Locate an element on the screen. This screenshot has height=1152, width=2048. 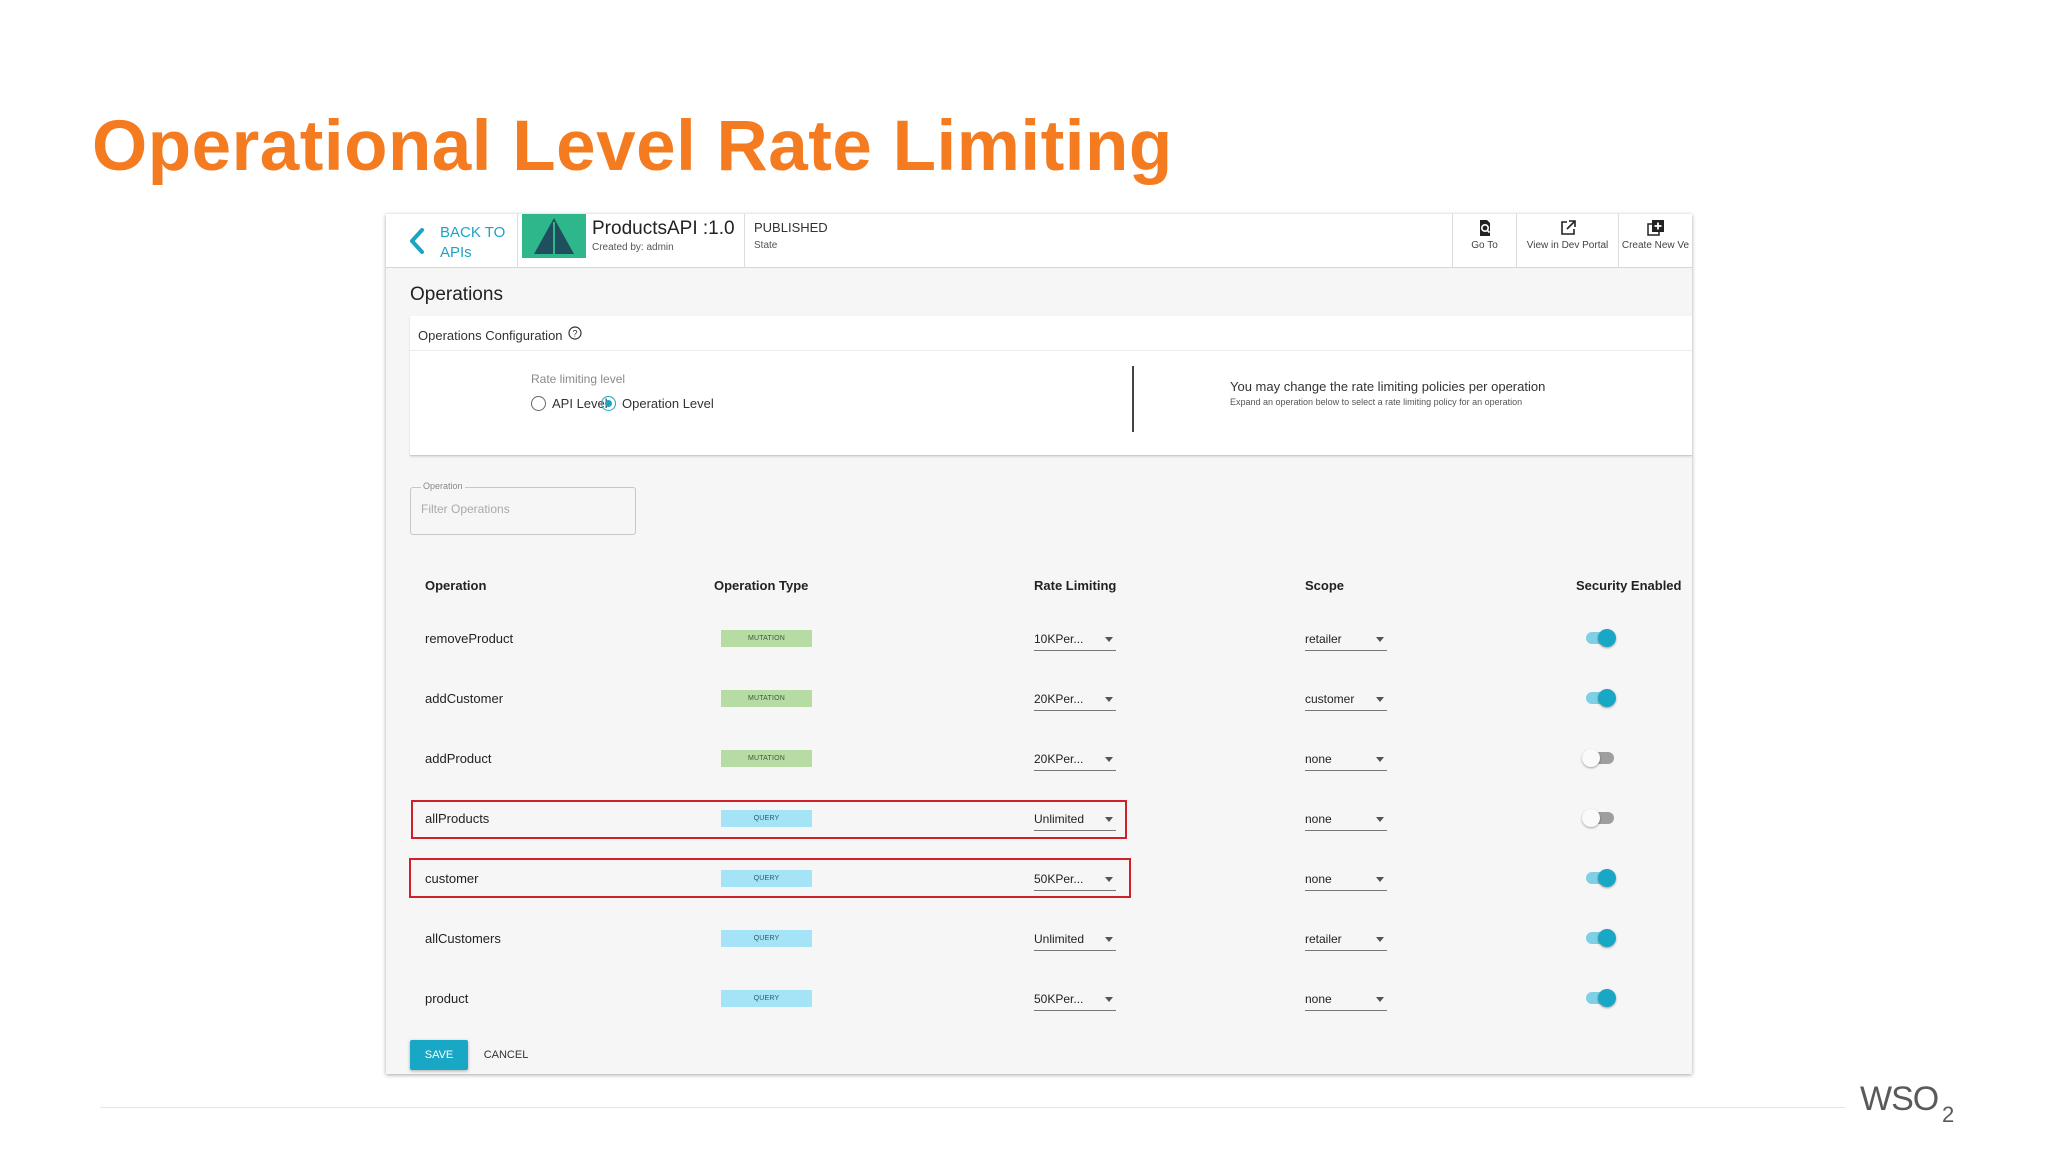
go-to-button: Go To is located at coordinates (1484, 241).